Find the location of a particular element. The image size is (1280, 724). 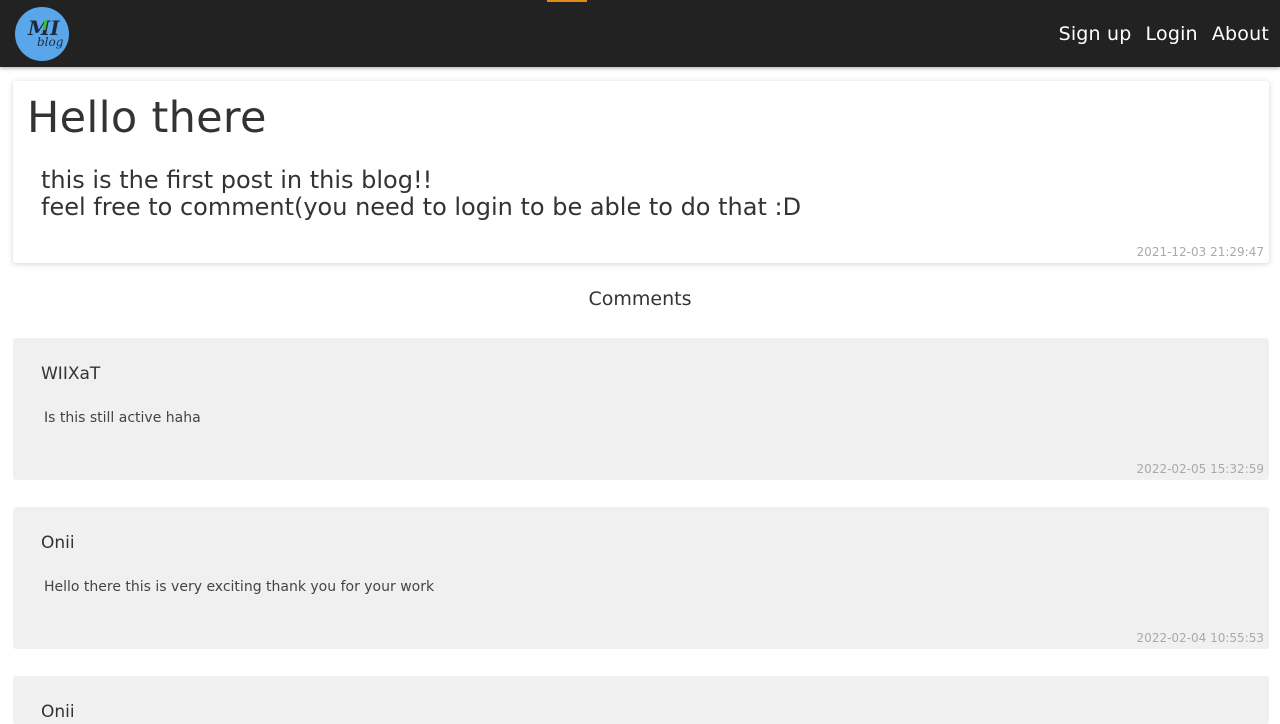

comment-author: WIIXaT is located at coordinates (71, 374).